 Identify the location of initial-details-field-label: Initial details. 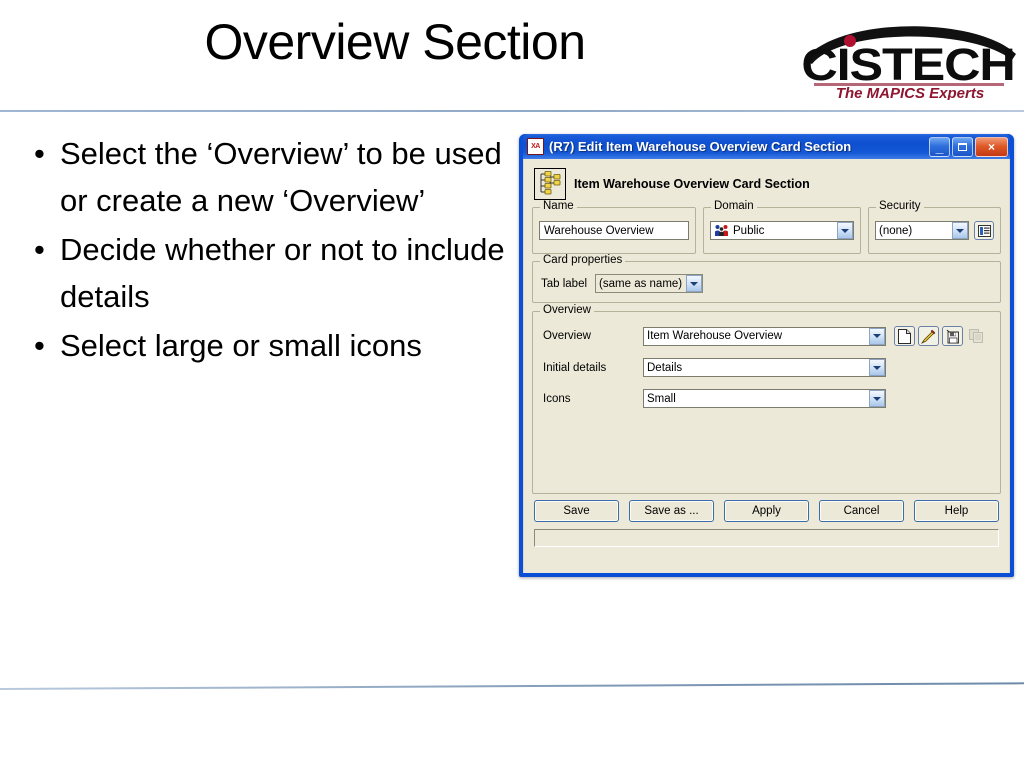
(575, 367).